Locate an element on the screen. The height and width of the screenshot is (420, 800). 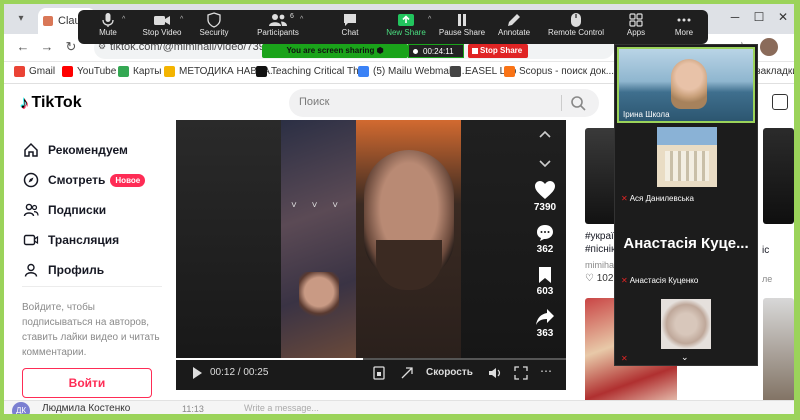
more-options-icon: ⋯ is located at coordinates (546, 371).